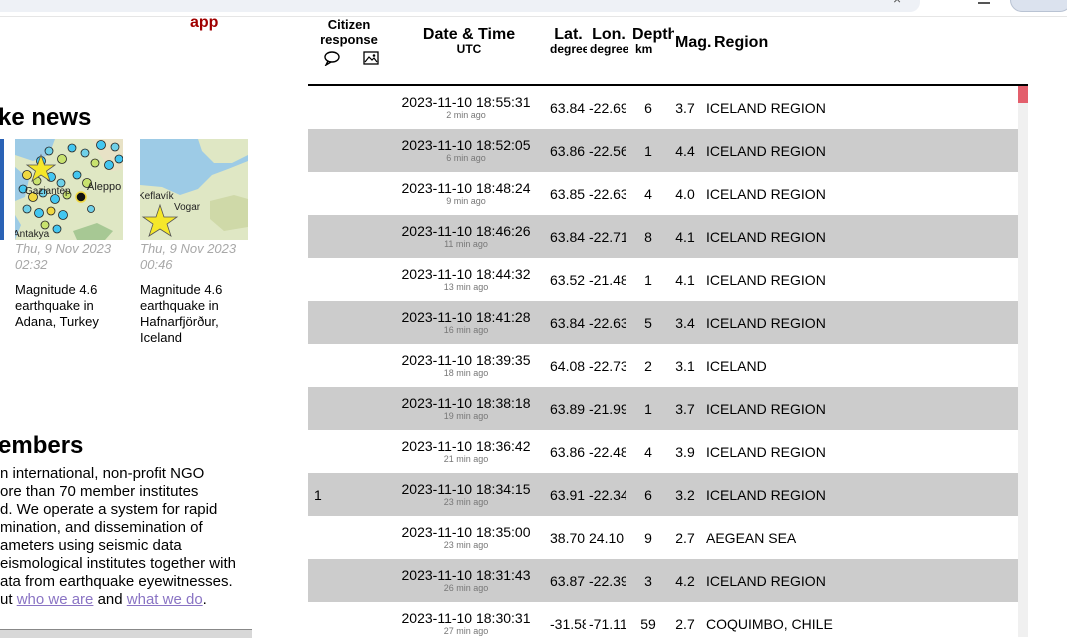 The width and height of the screenshot is (1067, 638). Describe the element at coordinates (856, 537) in the screenshot. I see `event-region: AEGEAN SEA` at that location.